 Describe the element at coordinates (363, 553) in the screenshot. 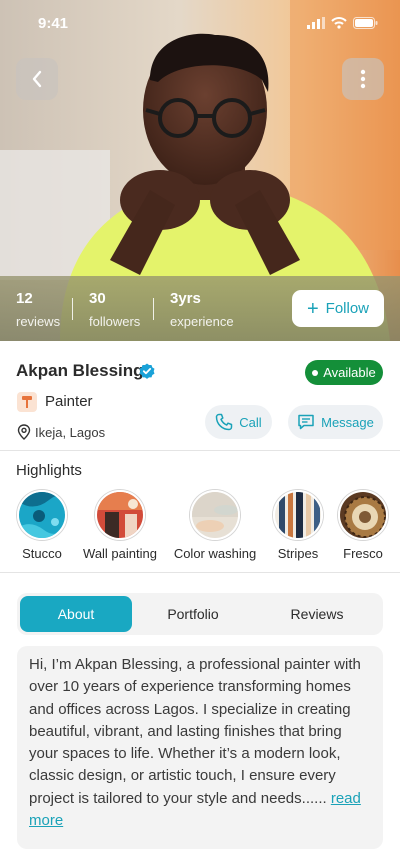

I see `highlight-label: Fresco` at that location.